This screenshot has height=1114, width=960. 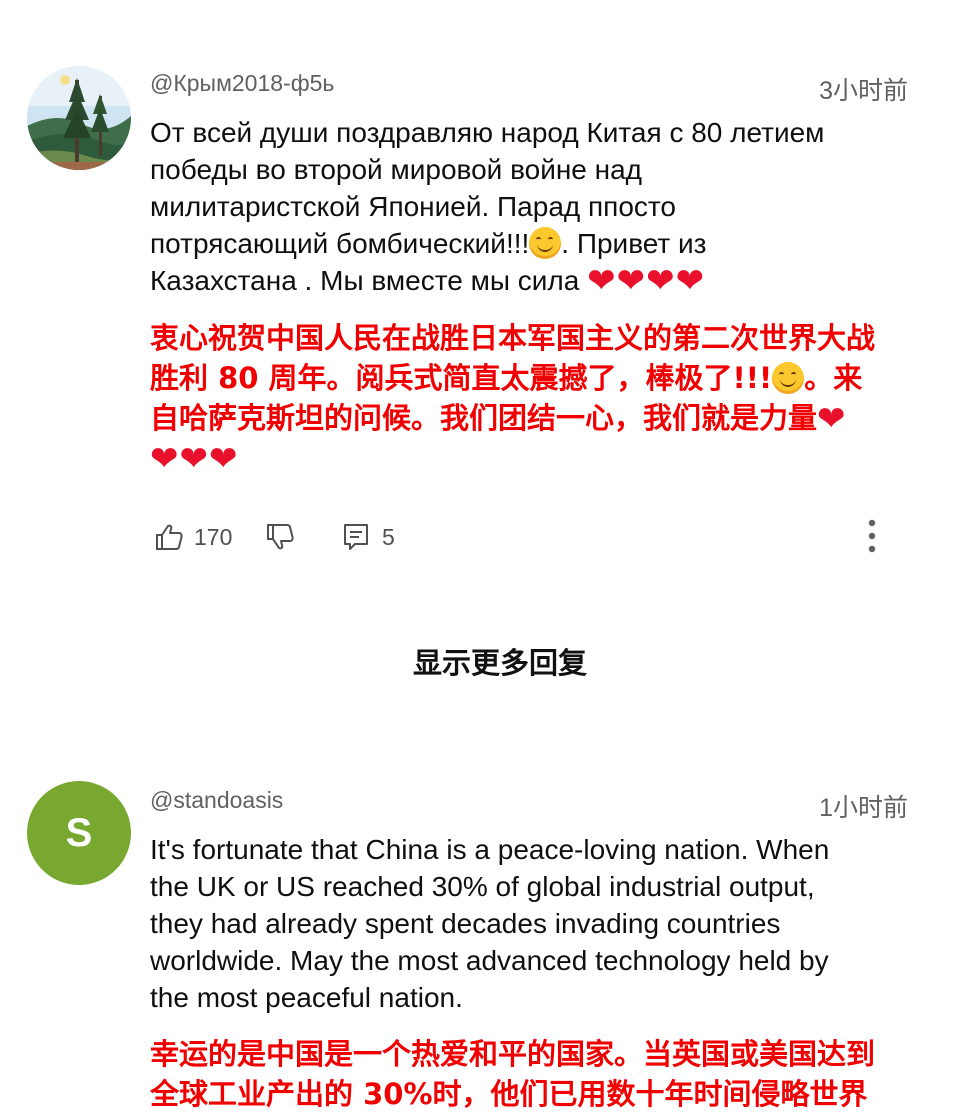 What do you see at coordinates (525, 537) in the screenshot?
I see `comment-actions: 170 5` at bounding box center [525, 537].